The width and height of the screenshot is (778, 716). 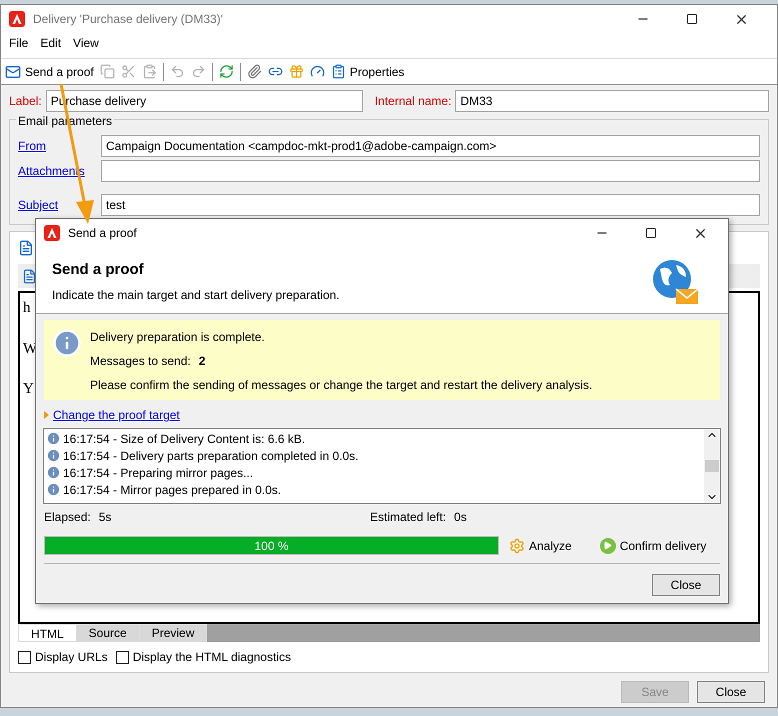 I want to click on elapsed-caption: Elapsed:, so click(x=67, y=517).